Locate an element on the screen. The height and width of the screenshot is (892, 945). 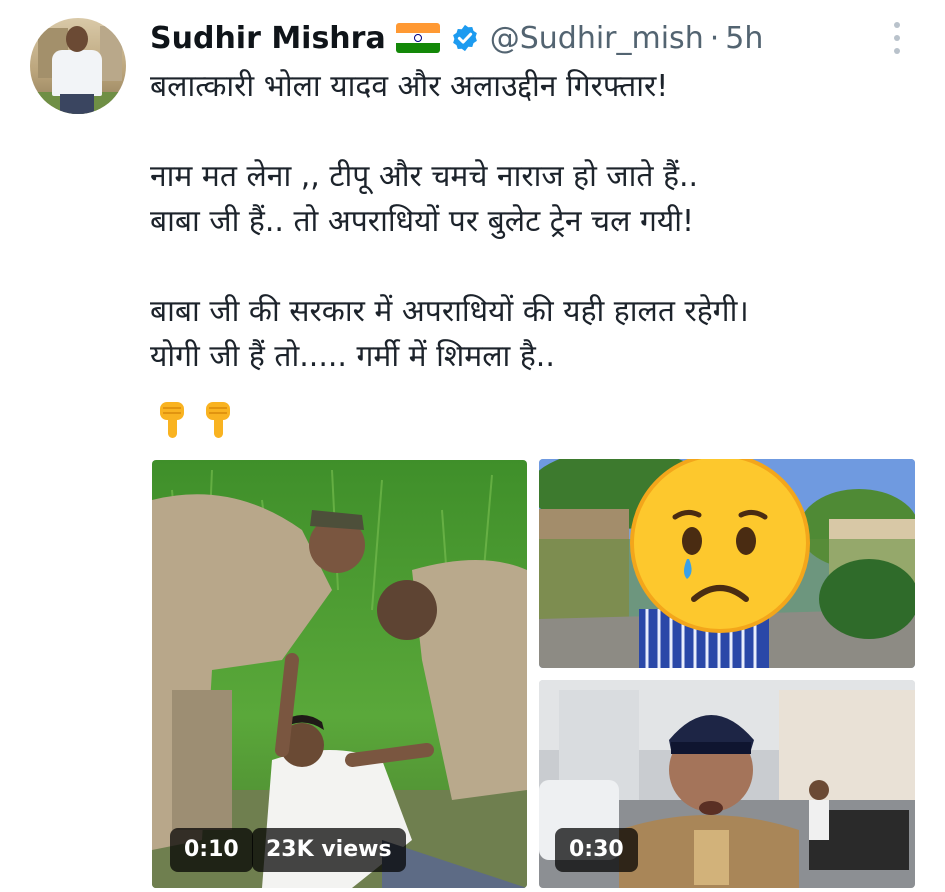
video-duration-badge: 0:10 is located at coordinates (211, 850).